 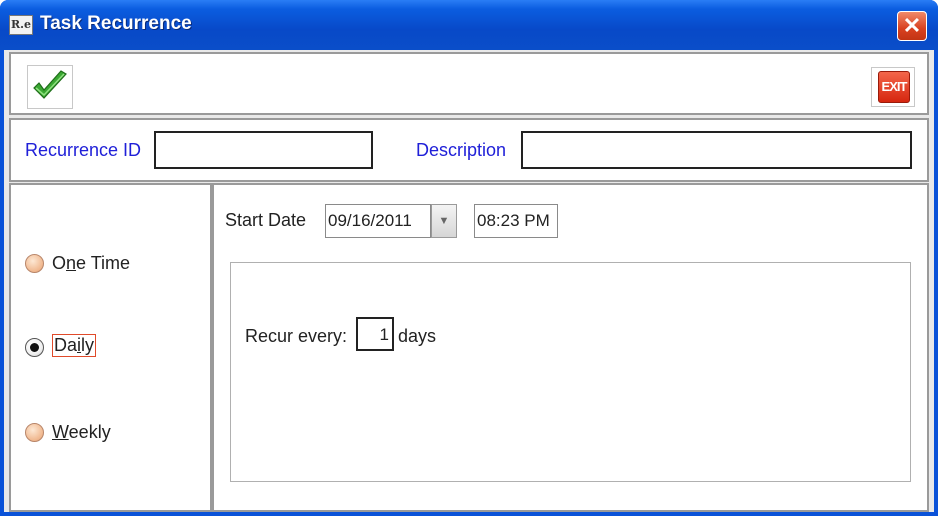 What do you see at coordinates (469, 83) in the screenshot?
I see `toolbar: EXIT` at bounding box center [469, 83].